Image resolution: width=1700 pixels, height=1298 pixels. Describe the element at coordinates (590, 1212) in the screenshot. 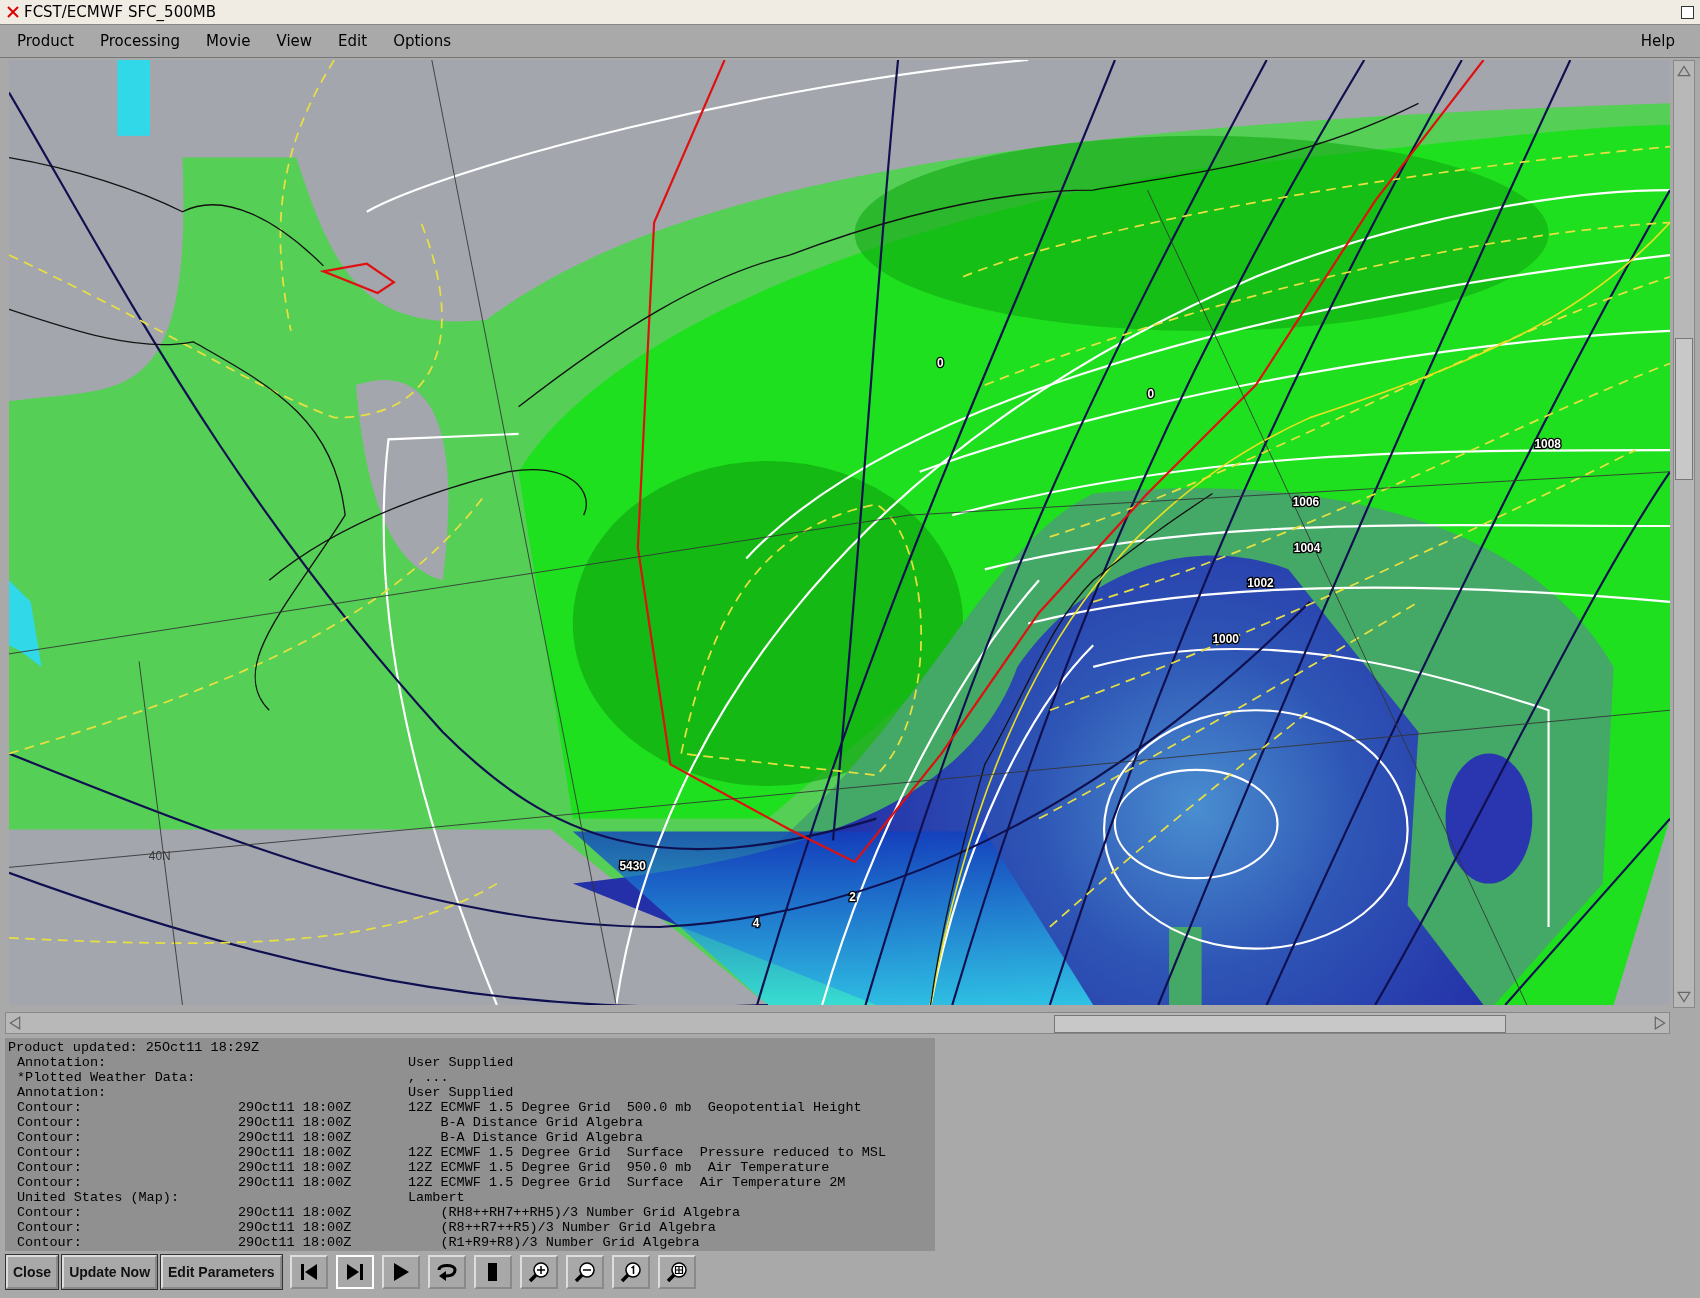

I see `layer-detail: (RH8++RH7++RH5)/3 Number Grid Algebra` at that location.